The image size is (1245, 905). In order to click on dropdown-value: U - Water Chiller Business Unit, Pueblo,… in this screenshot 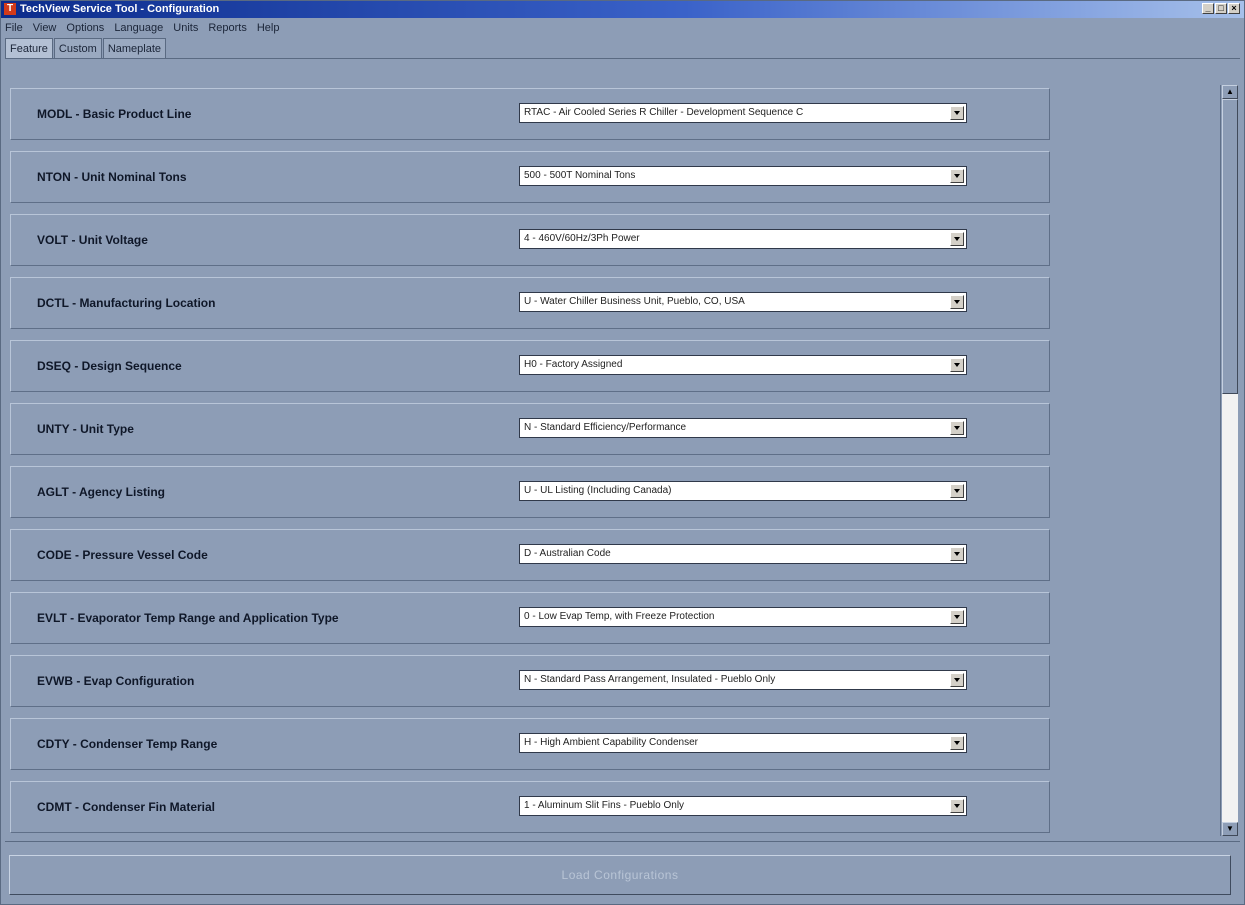, I will do `click(634, 301)`.